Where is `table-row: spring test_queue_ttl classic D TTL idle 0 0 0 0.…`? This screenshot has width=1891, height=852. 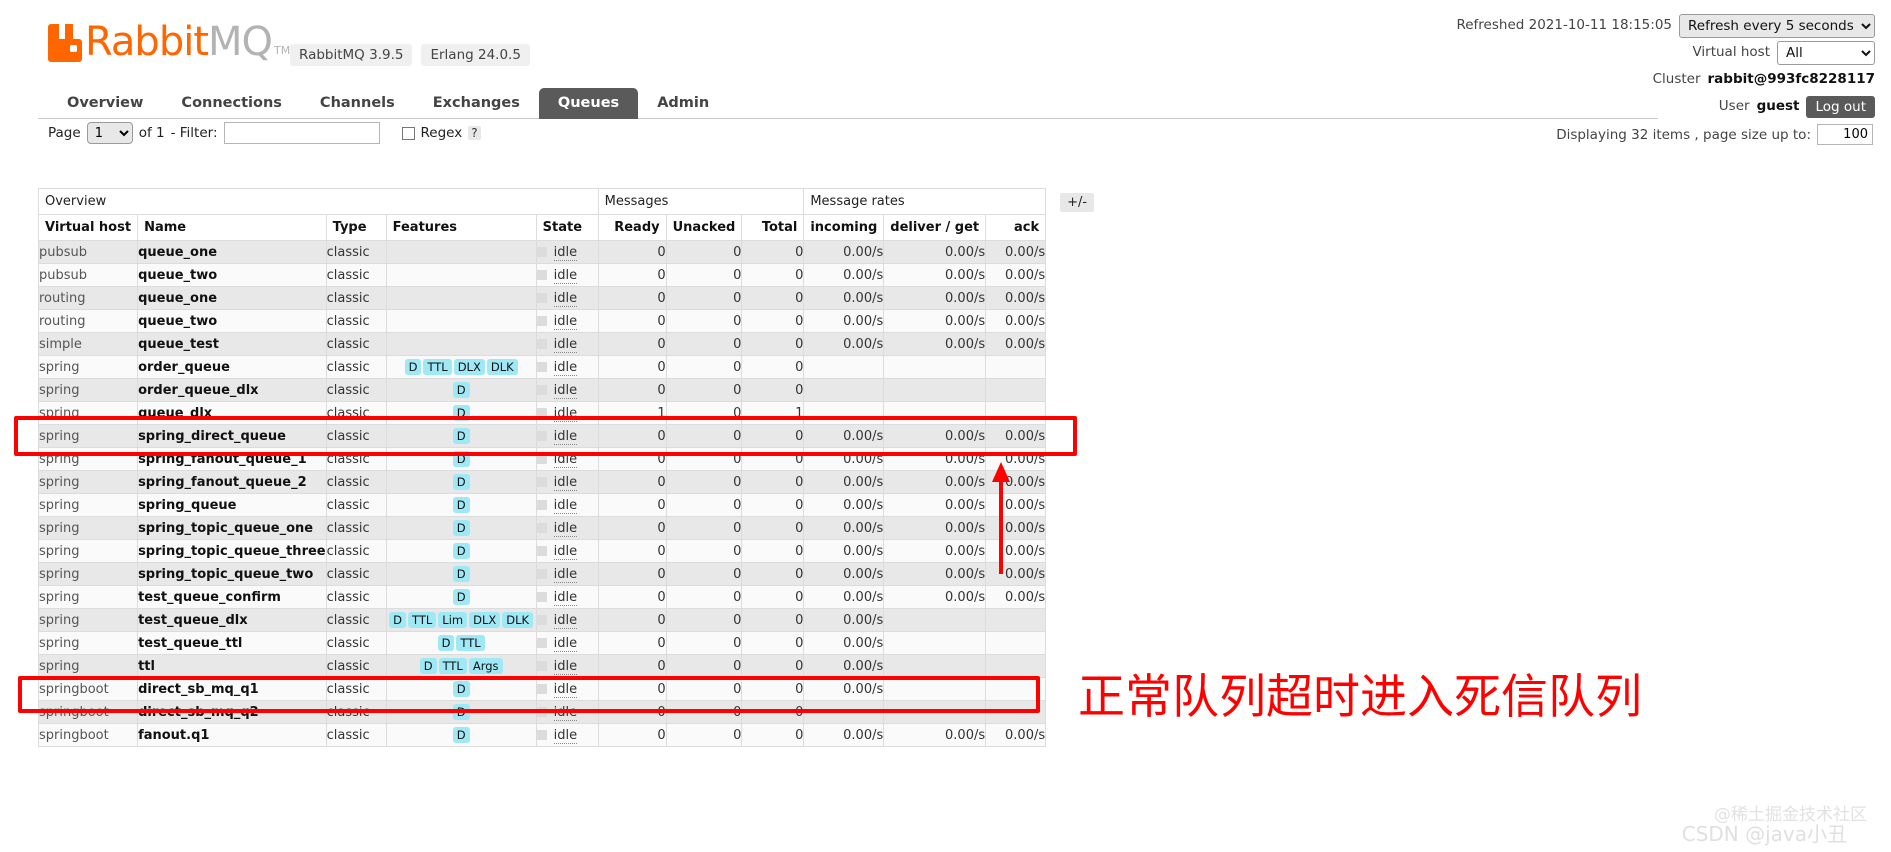
table-row: spring test_queue_ttl classic D TTL idle 0 0 0 0.… is located at coordinates (569, 643).